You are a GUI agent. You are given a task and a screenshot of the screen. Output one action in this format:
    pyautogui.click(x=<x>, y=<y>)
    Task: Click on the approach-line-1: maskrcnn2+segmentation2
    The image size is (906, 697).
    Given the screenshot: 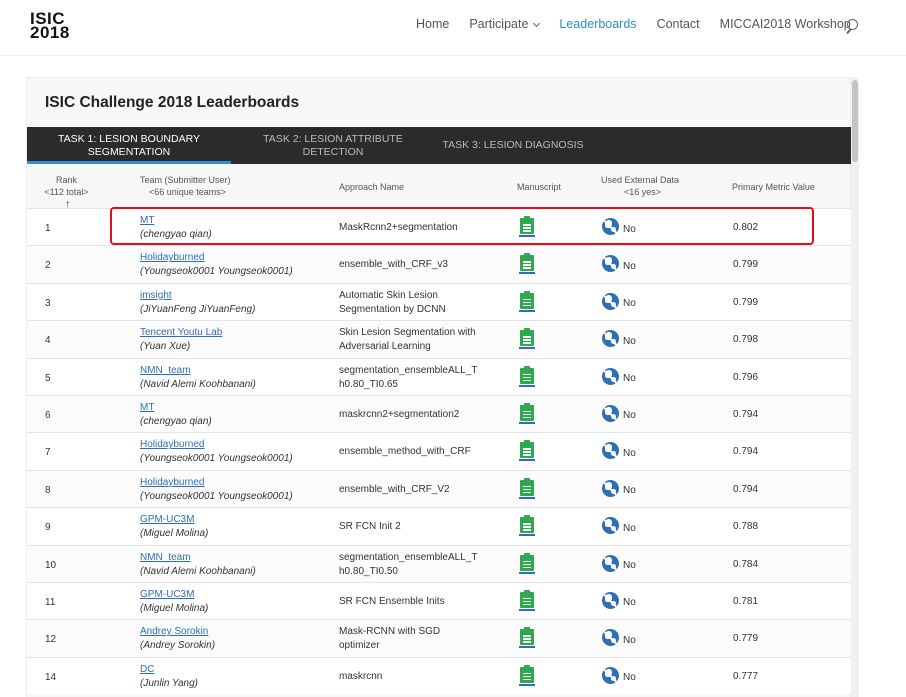 What is the action you would take?
    pyautogui.click(x=399, y=414)
    